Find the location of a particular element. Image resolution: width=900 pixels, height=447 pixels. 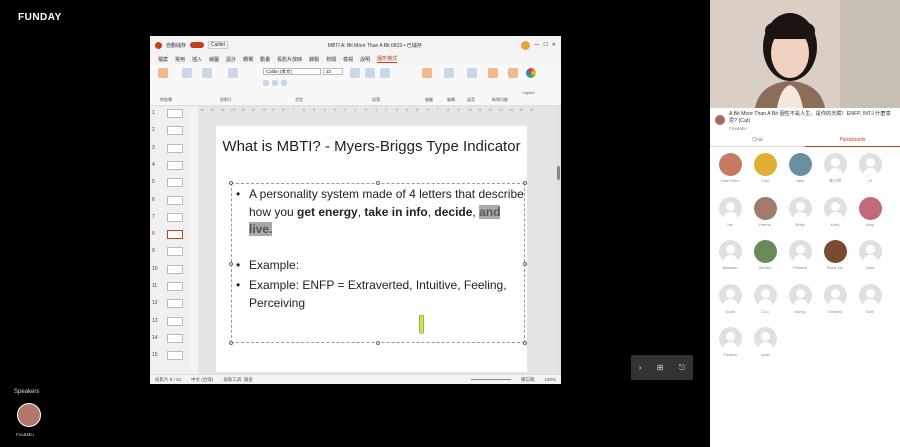

vertical-scrollbar is located at coordinates (558, 240).